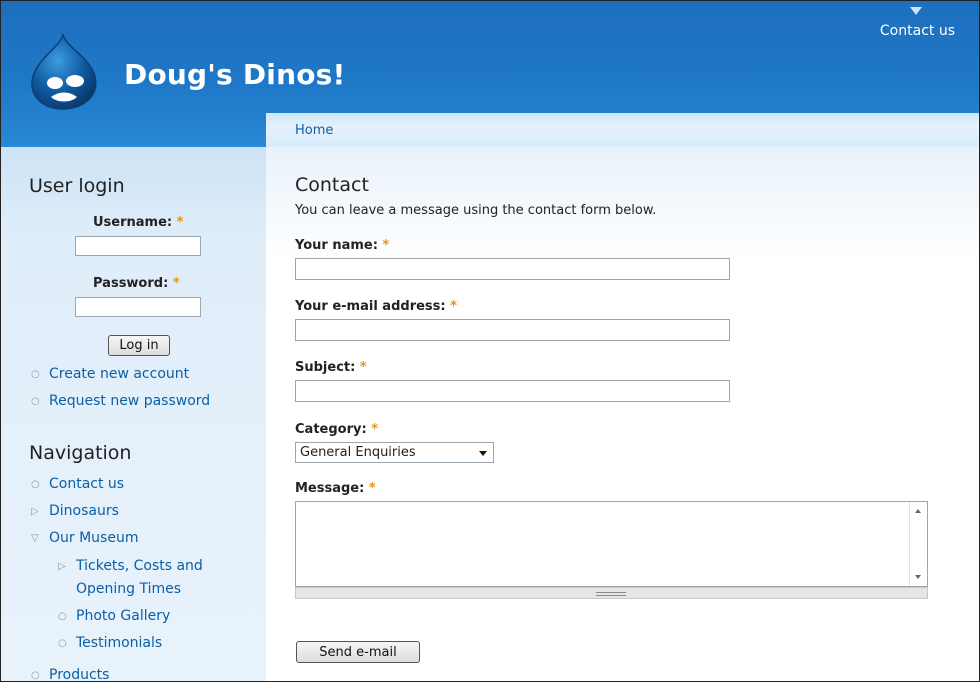  Describe the element at coordinates (376, 306) in the screenshot. I see `email-label: Your e-mail address: *` at that location.